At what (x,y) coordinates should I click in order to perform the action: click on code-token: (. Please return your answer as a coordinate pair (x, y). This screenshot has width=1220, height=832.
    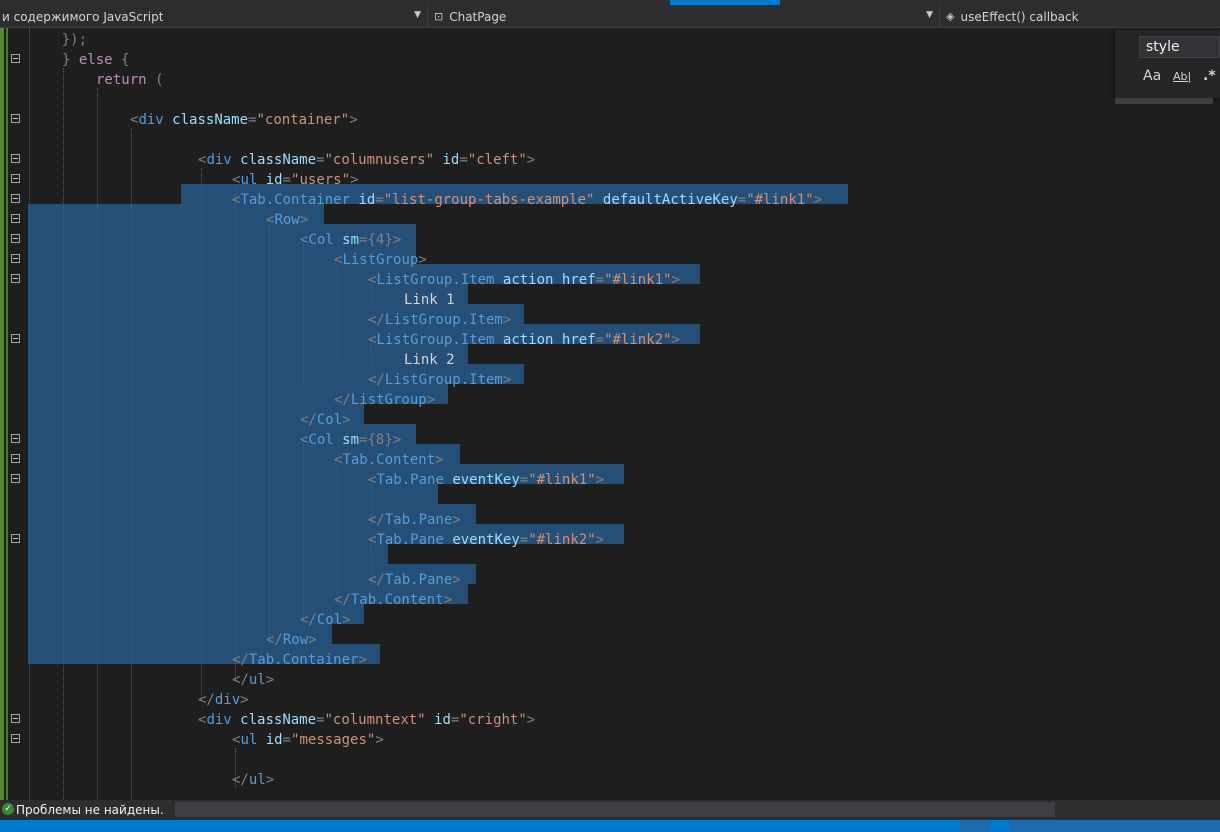
    Looking at the image, I should click on (155, 80).